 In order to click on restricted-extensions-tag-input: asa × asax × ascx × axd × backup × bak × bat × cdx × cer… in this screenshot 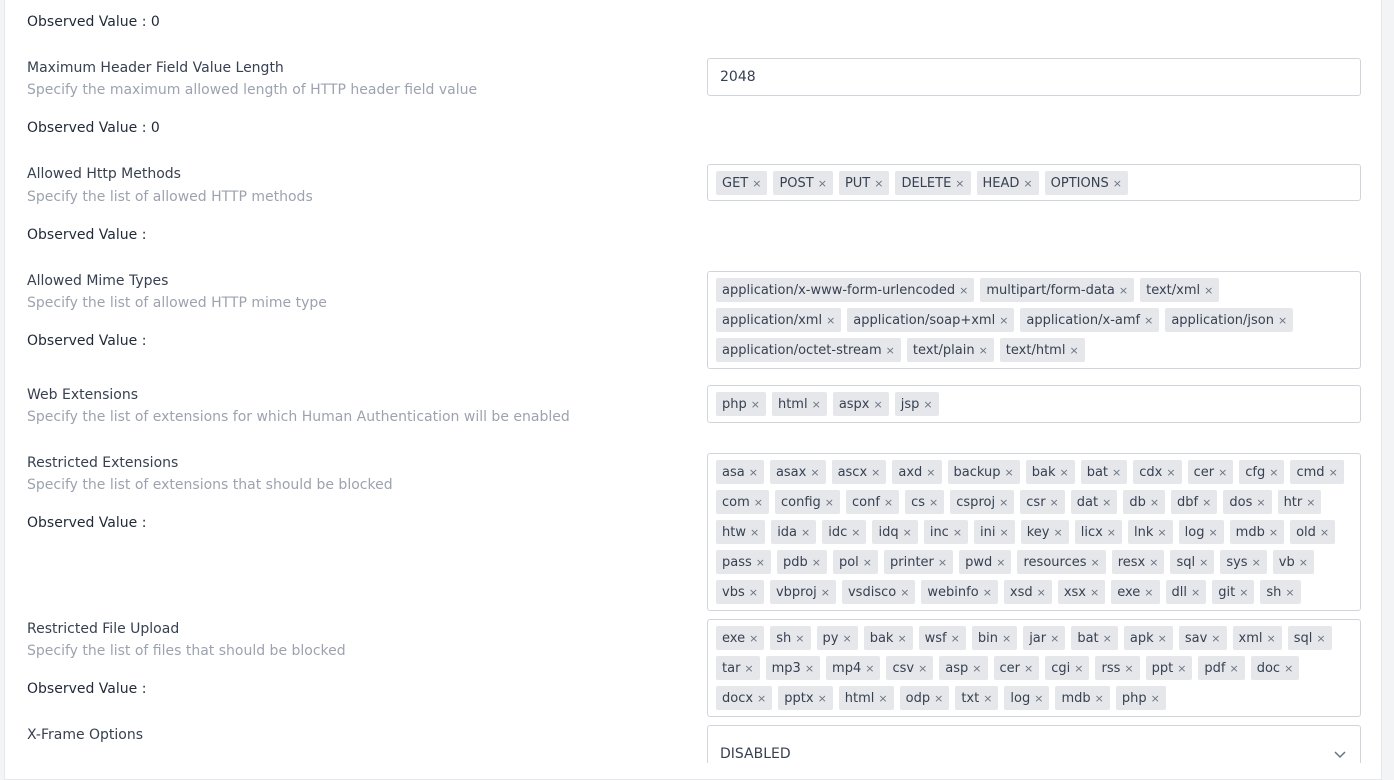, I will do `click(1034, 532)`.